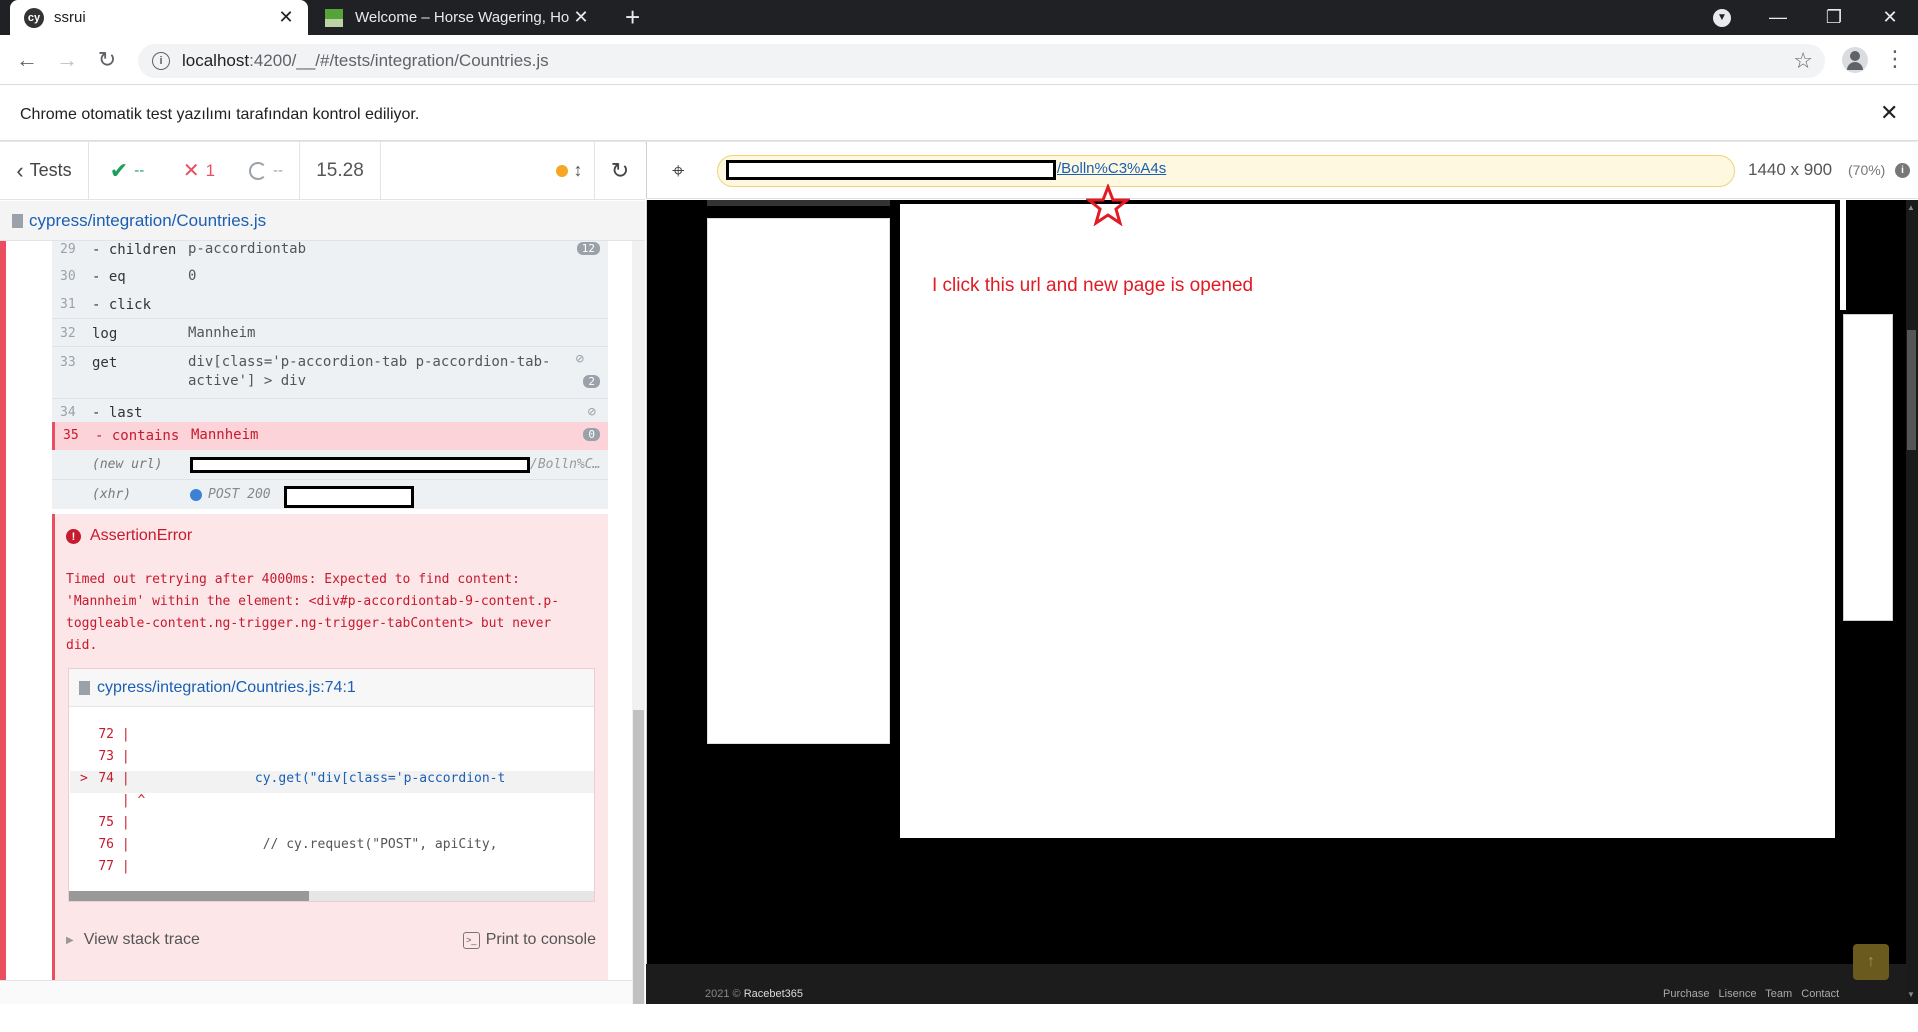 The height and width of the screenshot is (1032, 1918). What do you see at coordinates (114, 756) in the screenshot?
I see `code-line: 73 |` at bounding box center [114, 756].